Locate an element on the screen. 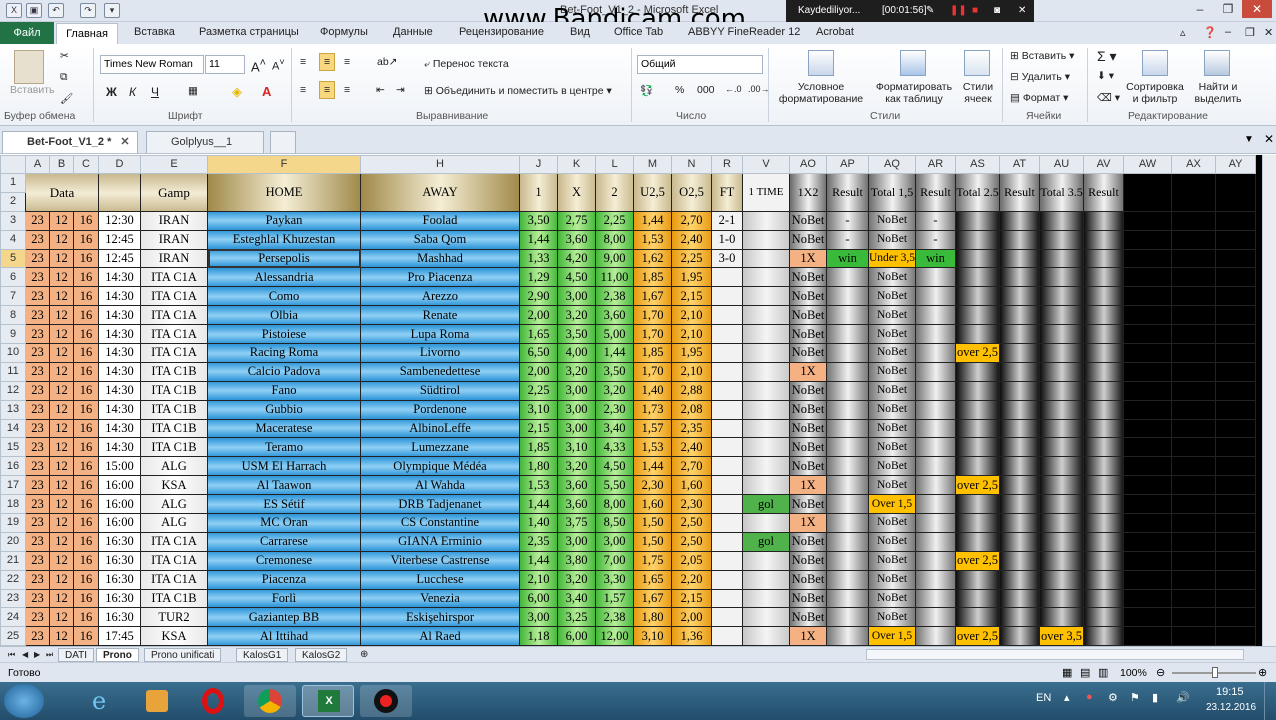 Image resolution: width=1276 pixels, height=720 pixels. cell-league: ITA C1A is located at coordinates (174, 560).